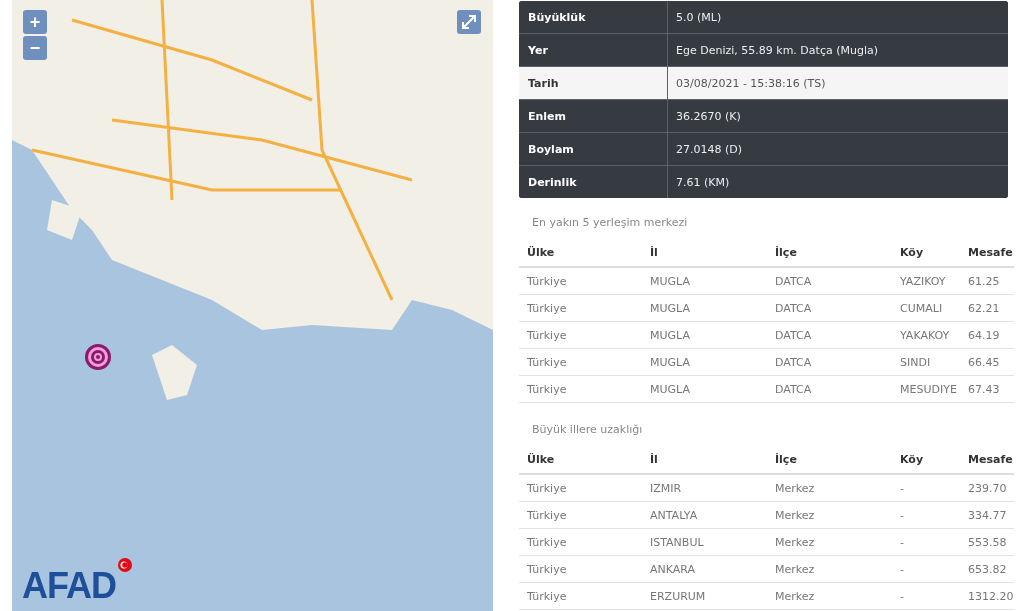 The image size is (1024, 611). What do you see at coordinates (35, 22) in the screenshot?
I see `zoom-in-button: +` at bounding box center [35, 22].